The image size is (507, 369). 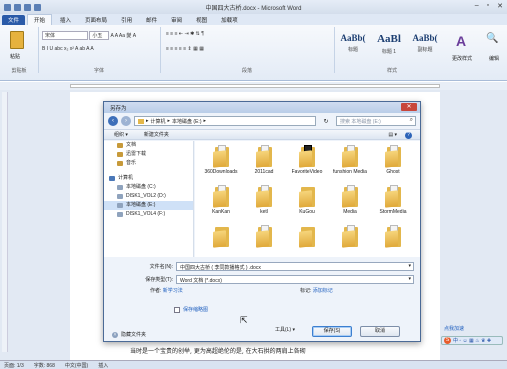 I want to click on tab-7: 视图, so click(x=201, y=20).